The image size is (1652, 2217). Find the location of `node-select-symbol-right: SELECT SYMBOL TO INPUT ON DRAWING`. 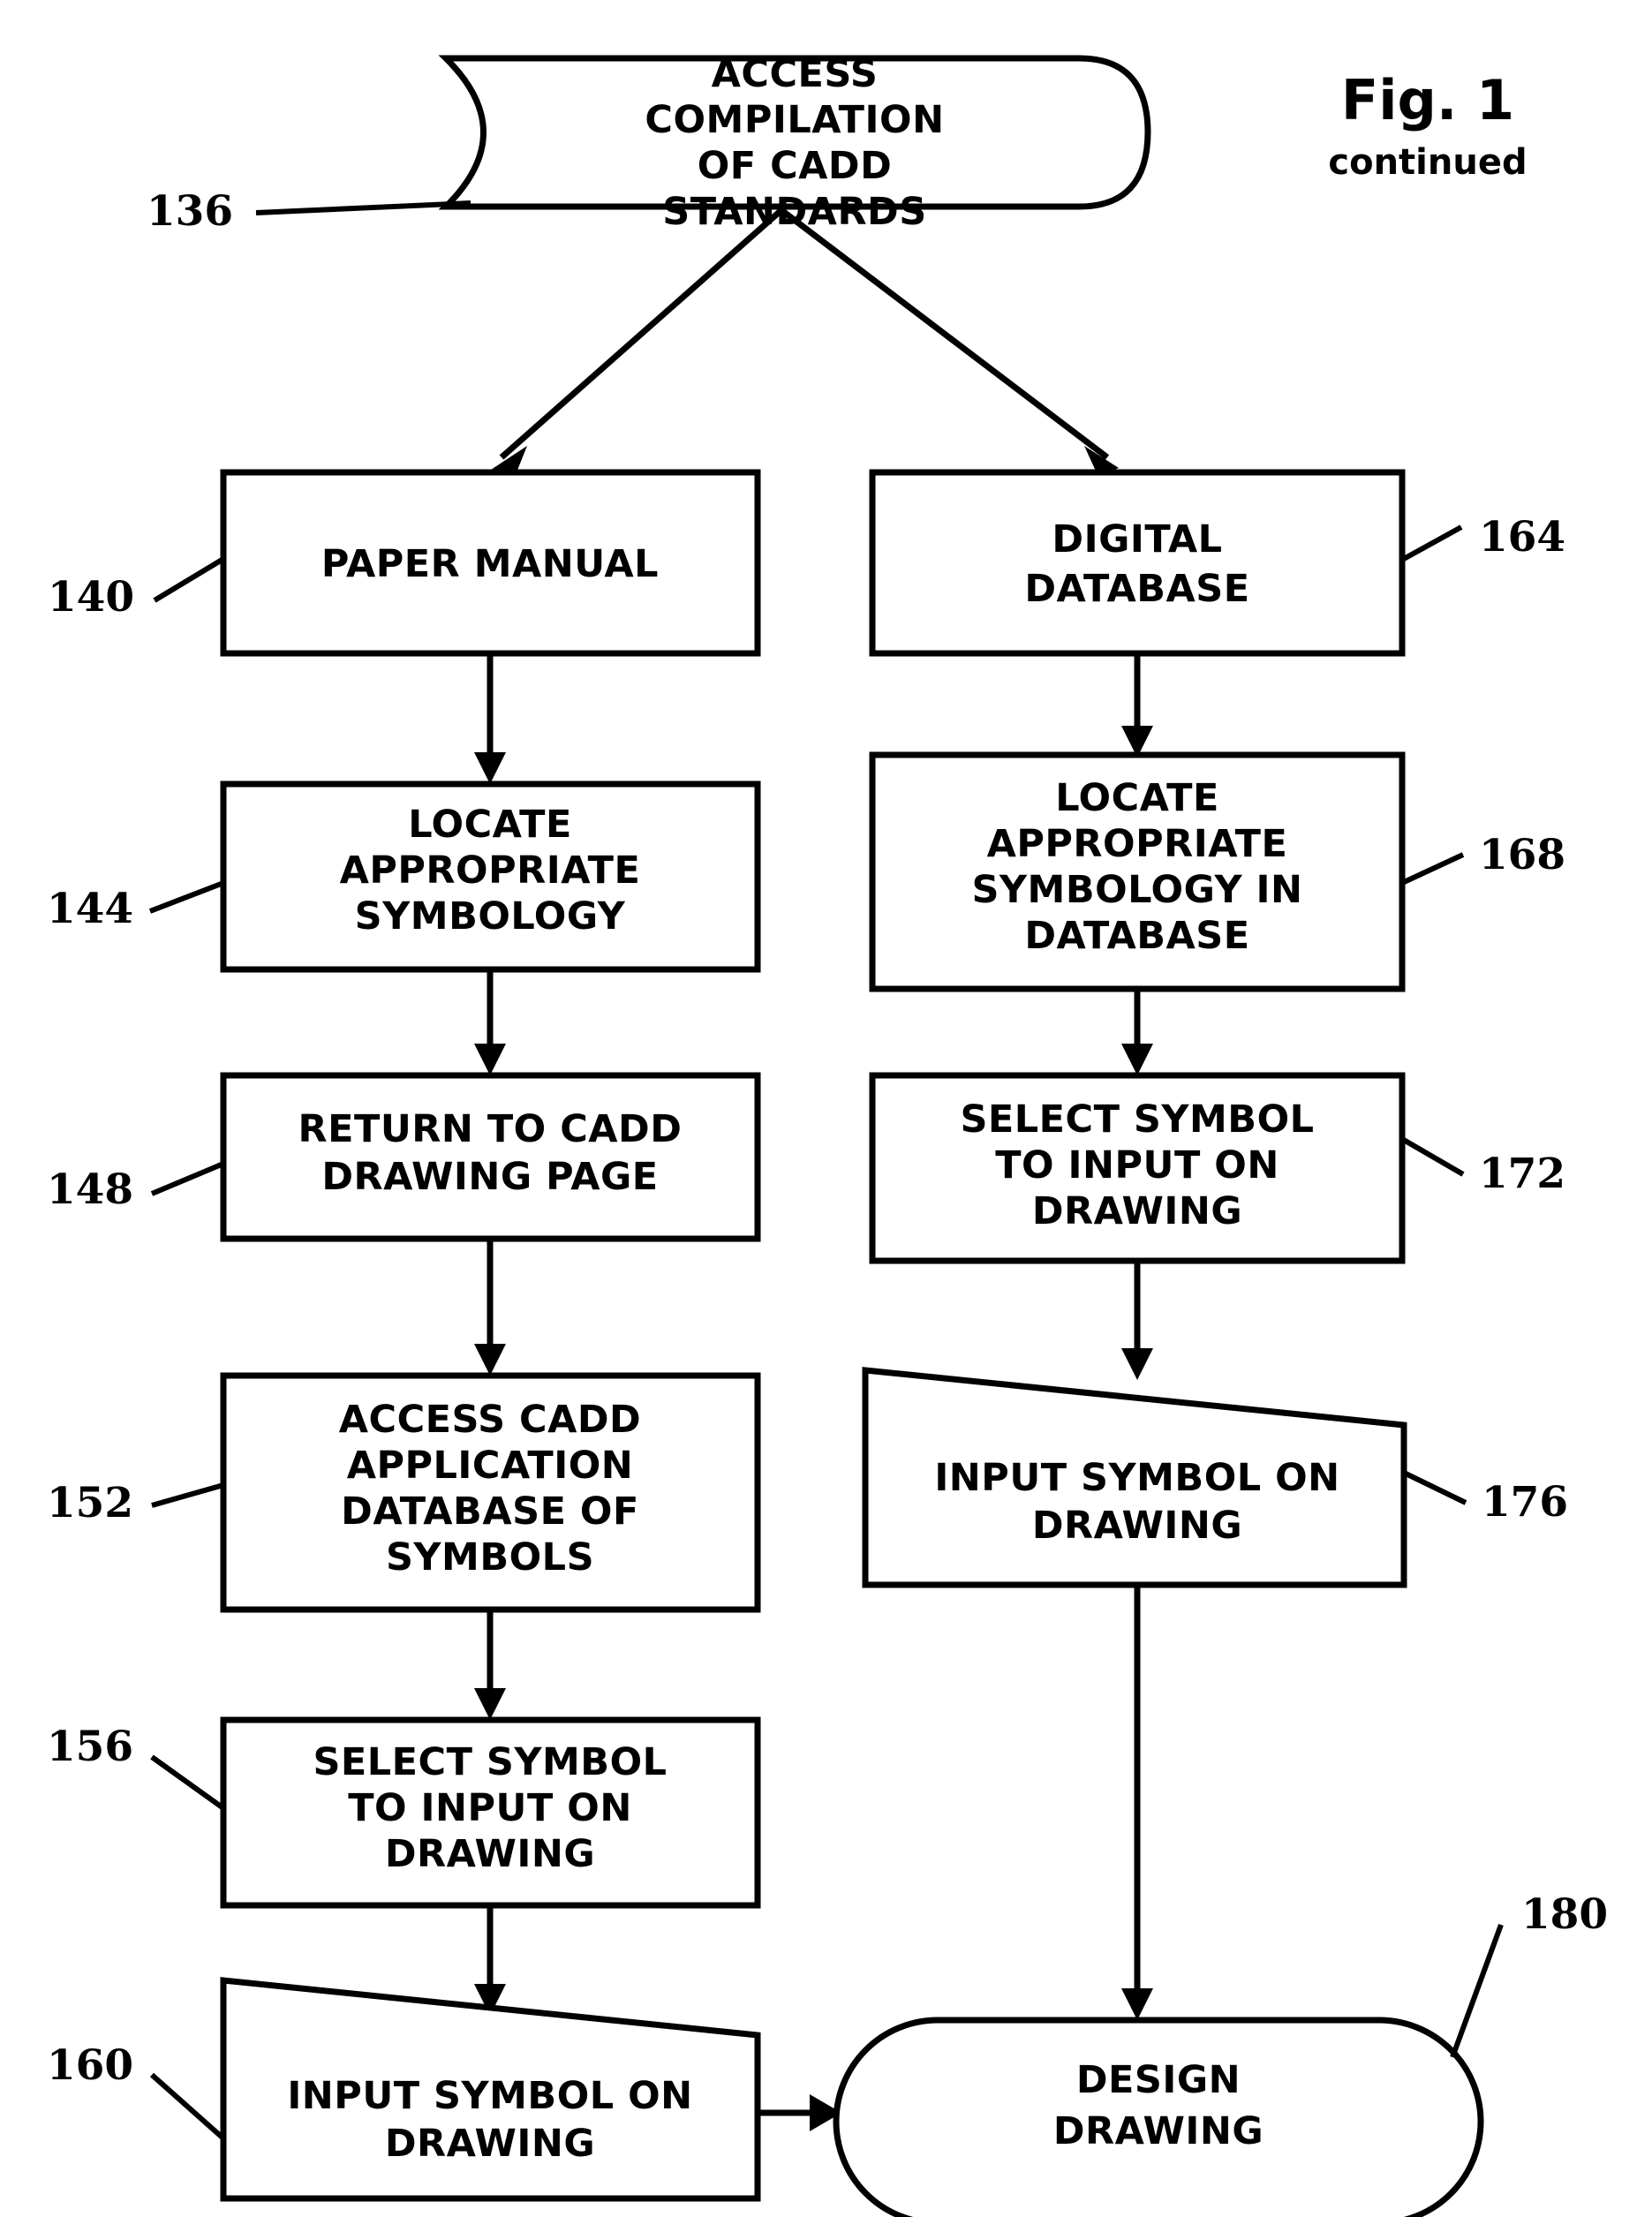

node-select-symbol-right: SELECT SYMBOL TO INPUT ON DRAWING is located at coordinates (1138, 1168).